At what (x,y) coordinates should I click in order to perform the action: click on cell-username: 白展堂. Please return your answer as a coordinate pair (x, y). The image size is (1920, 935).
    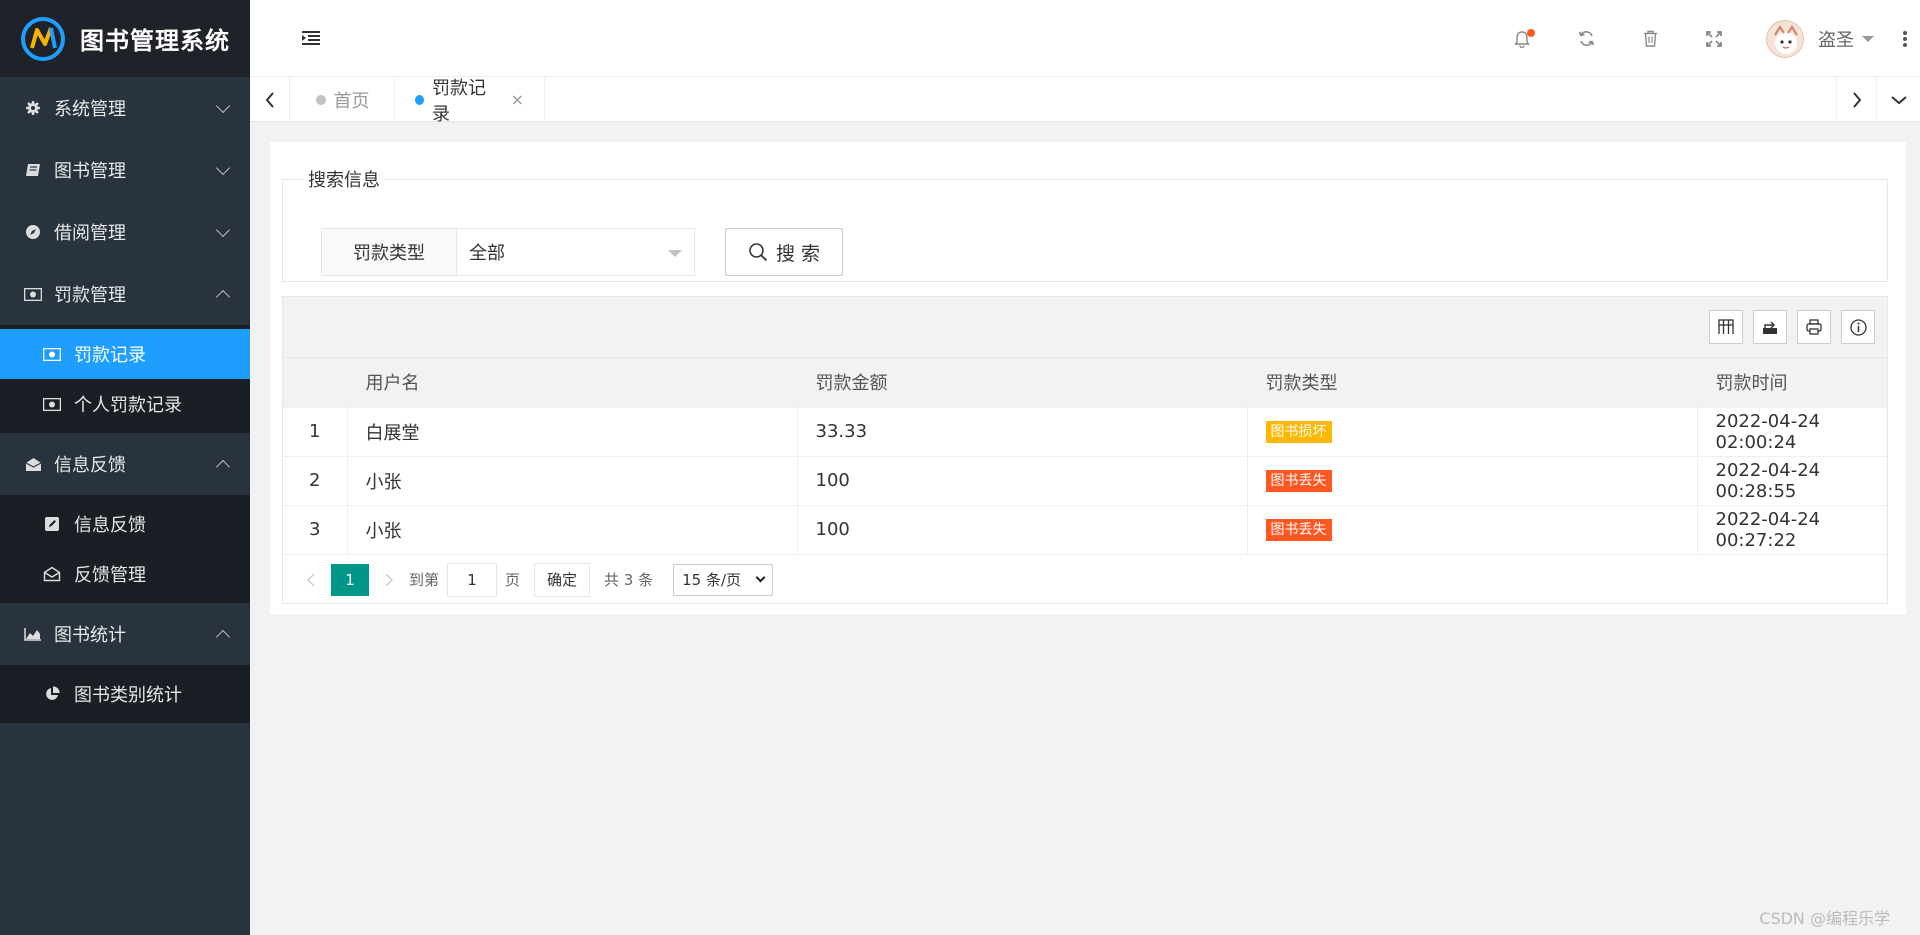
    Looking at the image, I should click on (571, 432).